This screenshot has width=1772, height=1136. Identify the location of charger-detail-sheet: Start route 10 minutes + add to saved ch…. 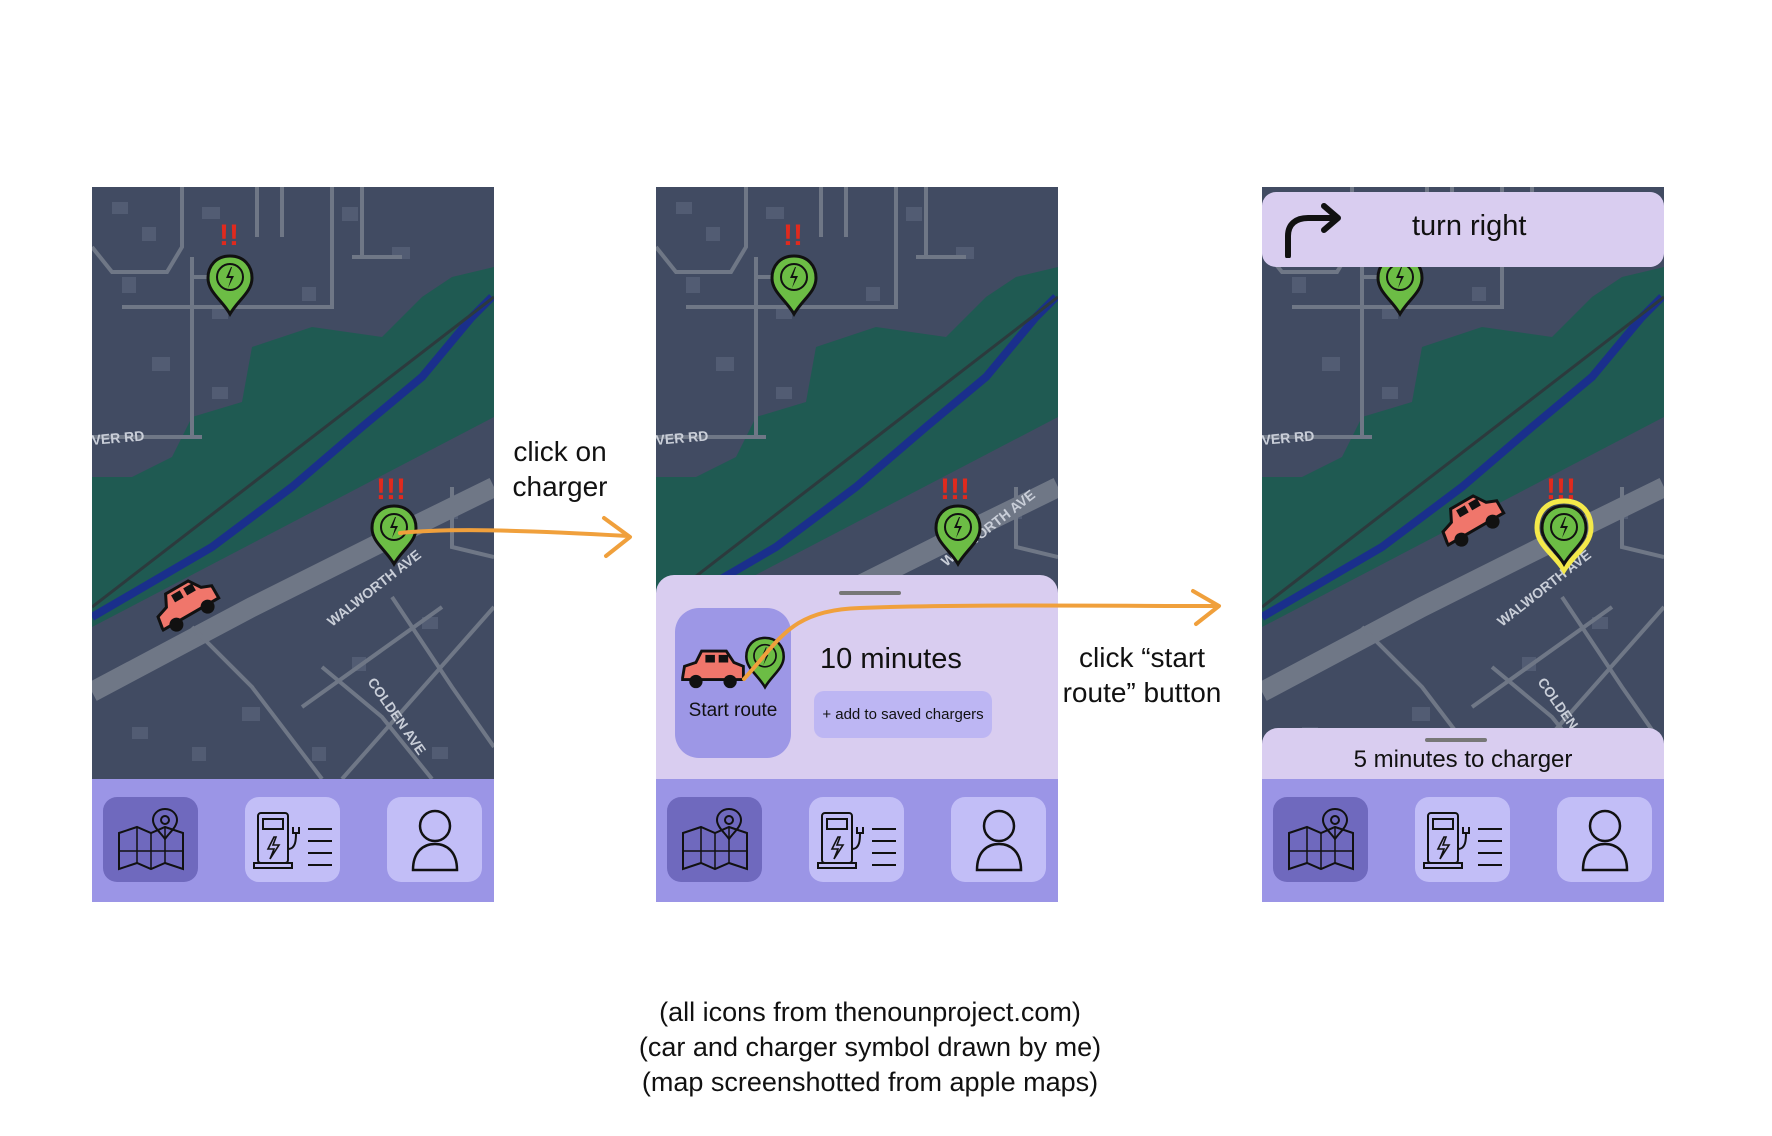
(857, 680).